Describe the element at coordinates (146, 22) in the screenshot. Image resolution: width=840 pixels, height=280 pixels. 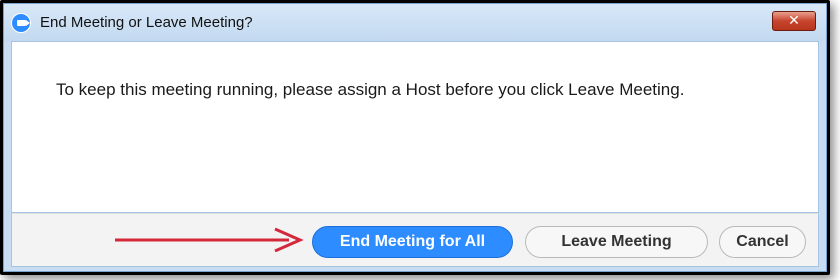
I see `dialog-title: End Meeting or Leave Meeting?` at that location.